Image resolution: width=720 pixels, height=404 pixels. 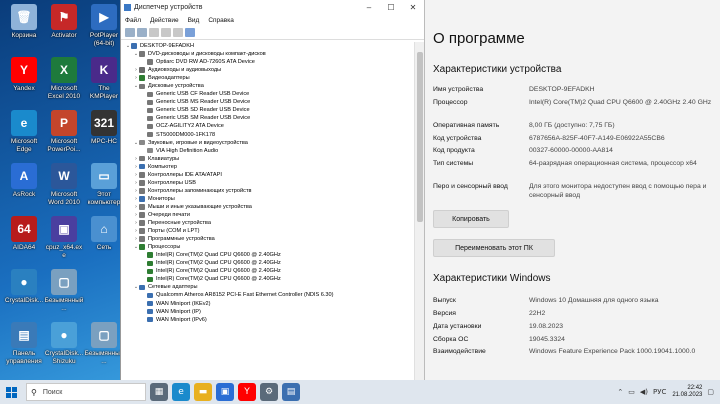 I want to click on desktop-icon: 🗑 Корзина, so click(x=24, y=22).